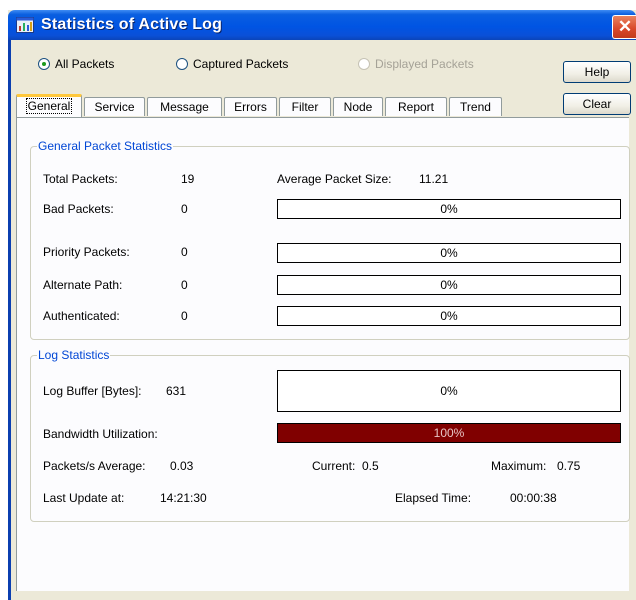 Image resolution: width=636 pixels, height=600 pixels. Describe the element at coordinates (84, 498) in the screenshot. I see `last-update-label: Last Update at:` at that location.